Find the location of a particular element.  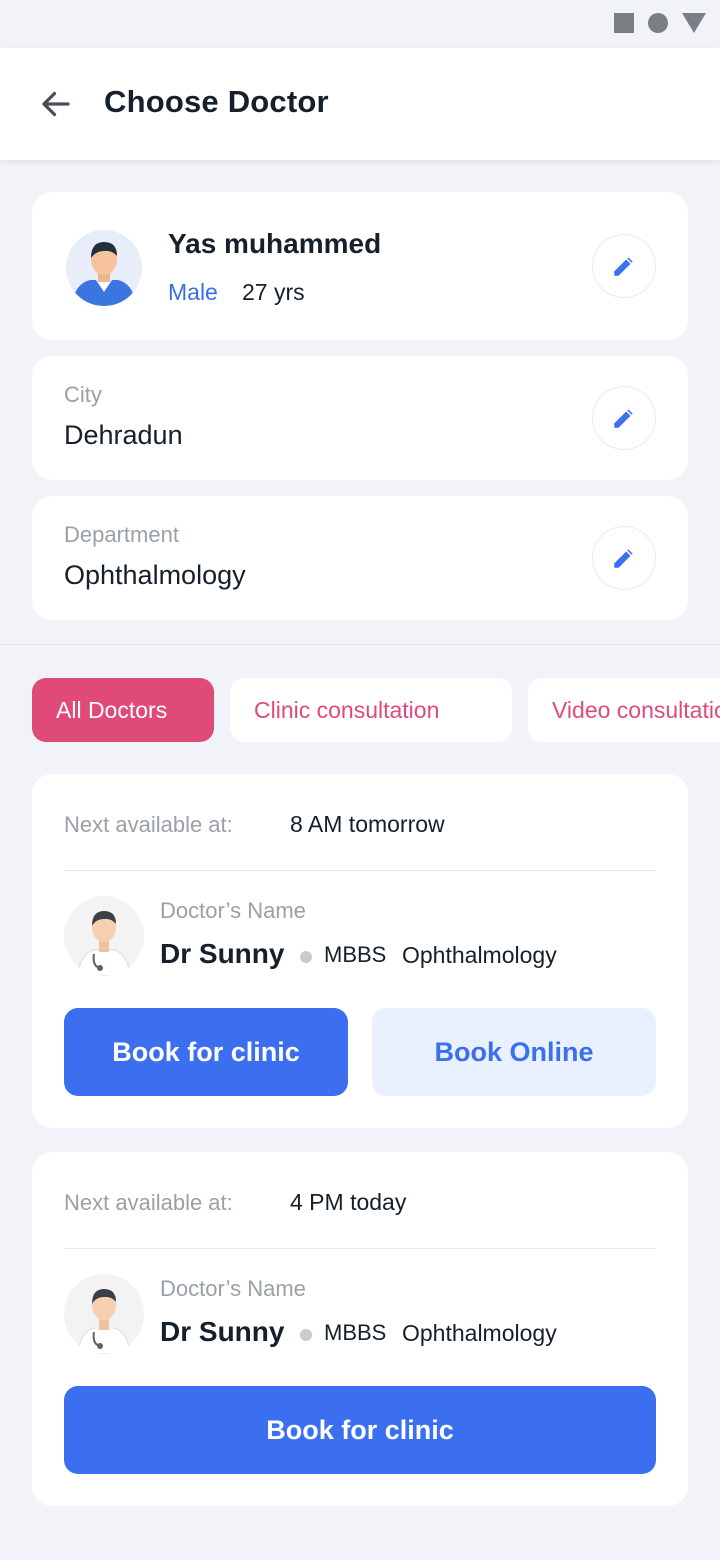

arrow-left-icon is located at coordinates (56, 104).